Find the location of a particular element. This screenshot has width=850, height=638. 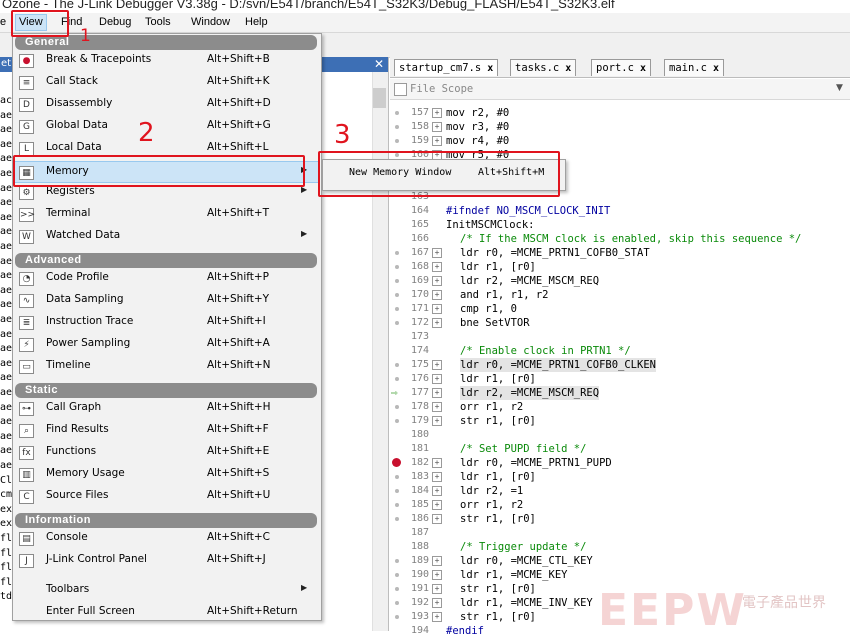

menu-item-data-sampling: ∿ Data Sampling Alt+Shift+Y is located at coordinates (166, 300).